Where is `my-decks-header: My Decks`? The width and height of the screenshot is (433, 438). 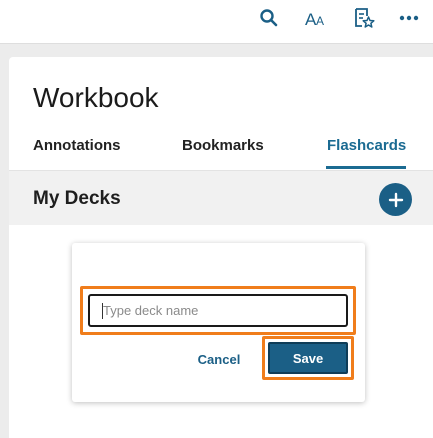
my-decks-header: My Decks is located at coordinates (221, 198).